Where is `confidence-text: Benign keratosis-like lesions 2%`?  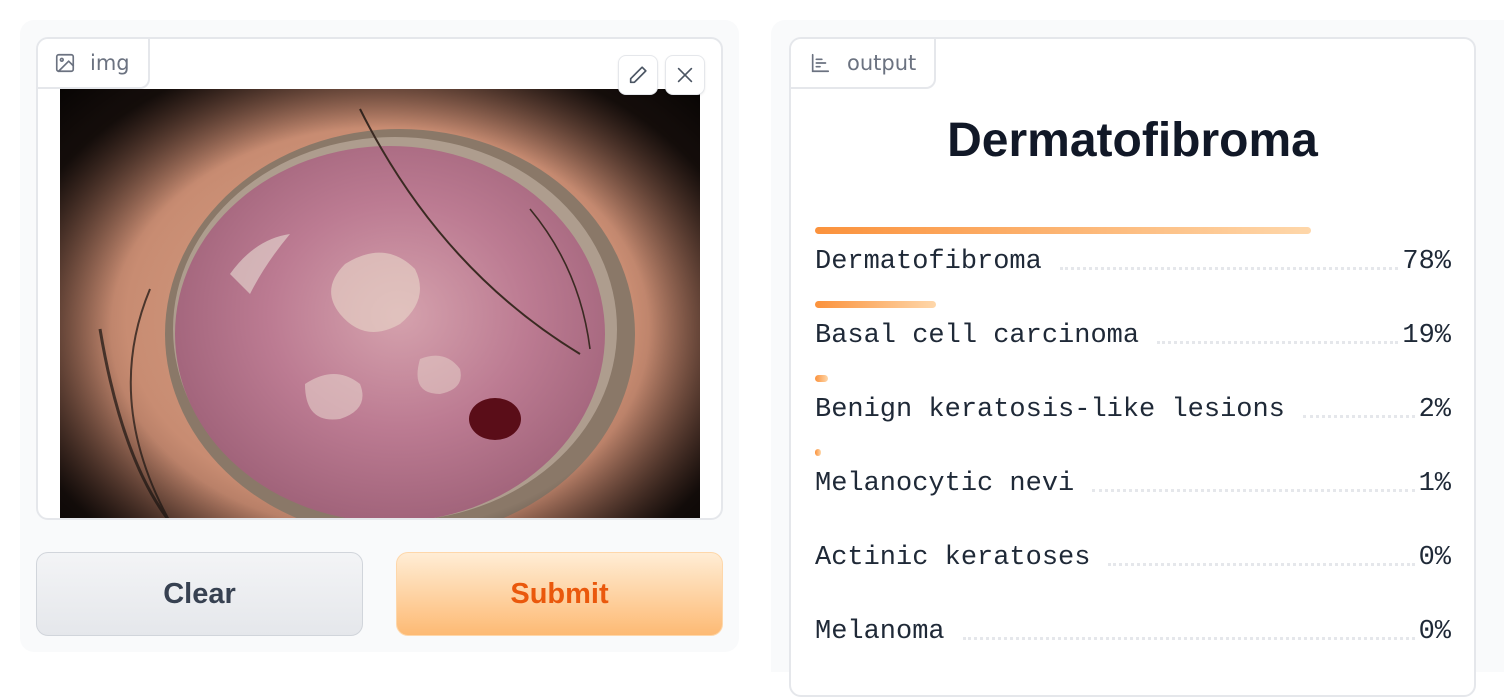
confidence-text: Benign keratosis-like lesions 2% is located at coordinates (1133, 410).